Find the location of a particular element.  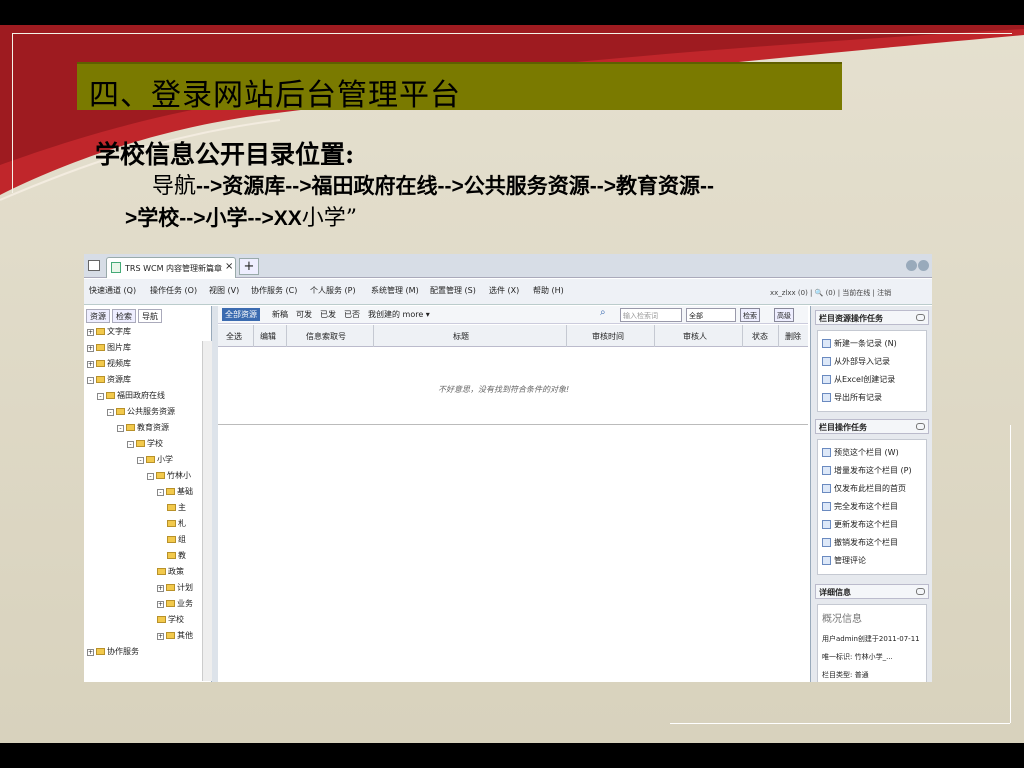

menu-config: 配置管理 (S) is located at coordinates (453, 290).